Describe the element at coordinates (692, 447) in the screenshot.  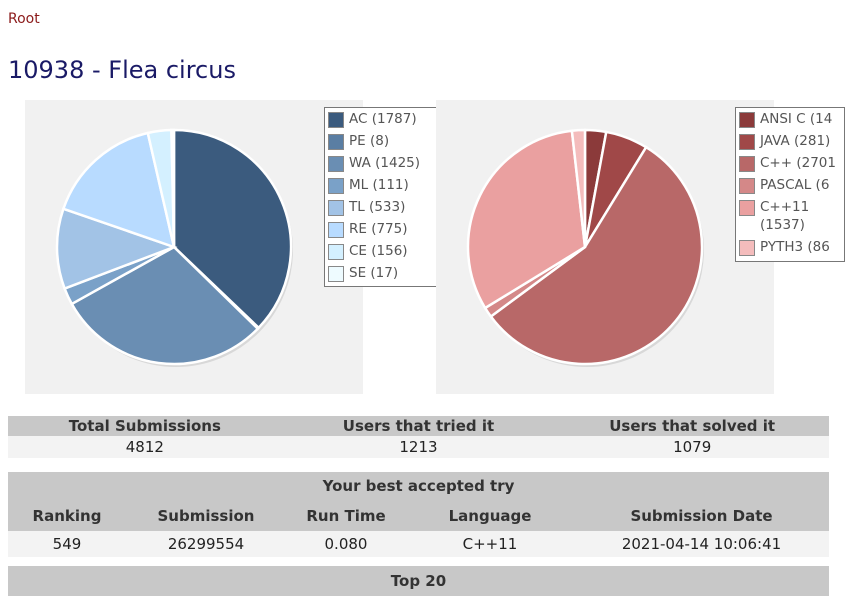
I see `value-users-solved: 1079` at that location.